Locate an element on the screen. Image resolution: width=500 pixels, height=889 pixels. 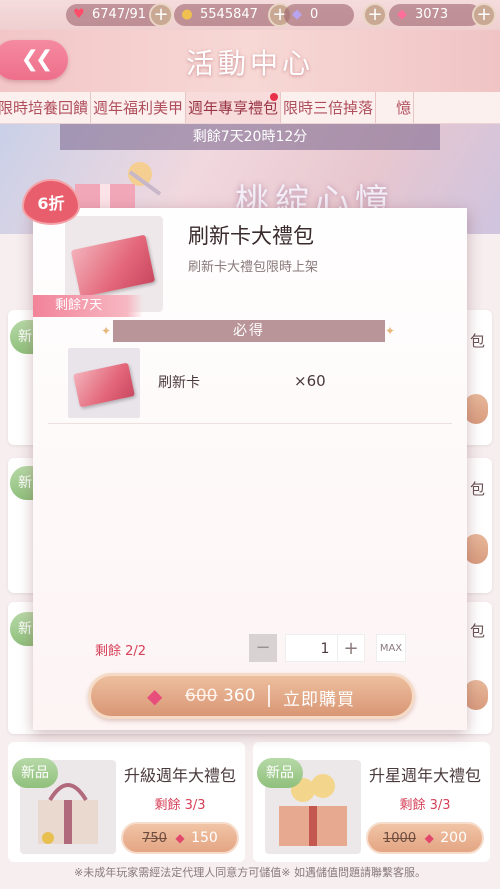
footer-note: ※未成年玩家需經法定代理人同意方可儲值※ 如遇儲值問題請聯繫客服。 is located at coordinates (250, 872).